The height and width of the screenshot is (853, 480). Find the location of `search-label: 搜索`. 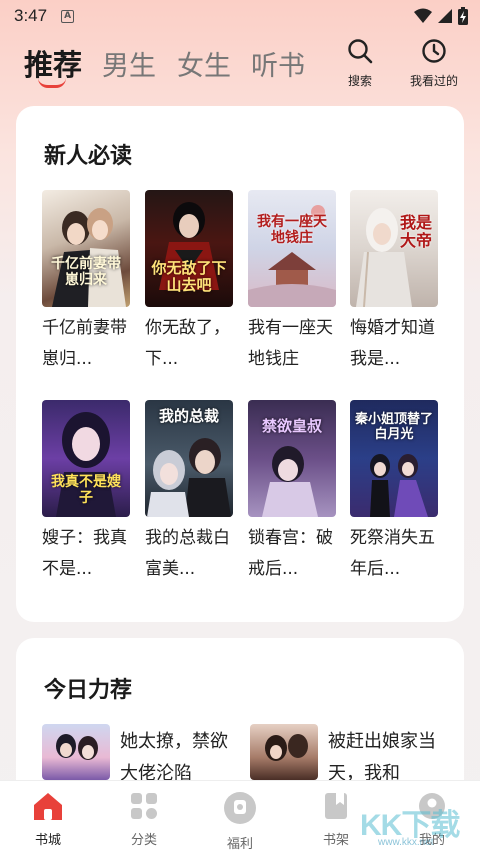

search-label: 搜索 is located at coordinates (359, 81).